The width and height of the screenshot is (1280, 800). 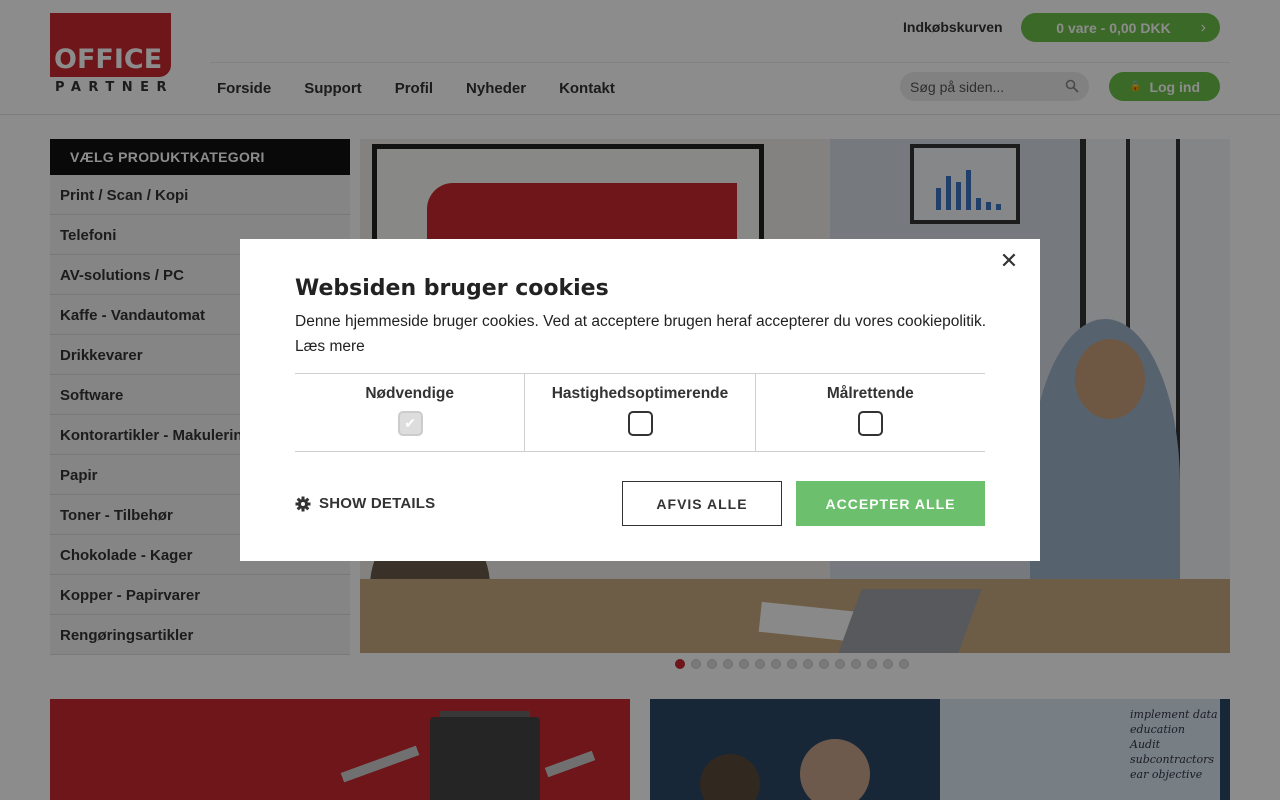 I want to click on consent-necessary: Nødvendige ✔, so click(x=409, y=412).